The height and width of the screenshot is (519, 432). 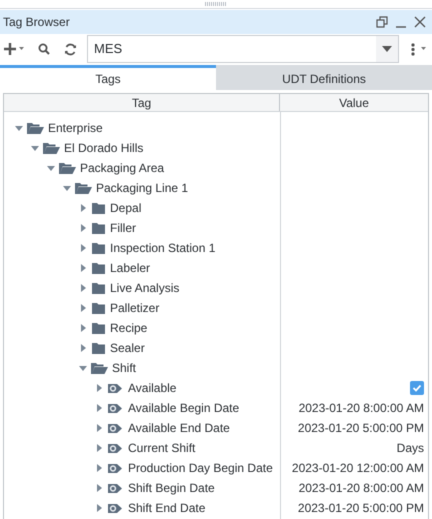 What do you see at coordinates (410, 448) in the screenshot?
I see `value-text: Days` at bounding box center [410, 448].